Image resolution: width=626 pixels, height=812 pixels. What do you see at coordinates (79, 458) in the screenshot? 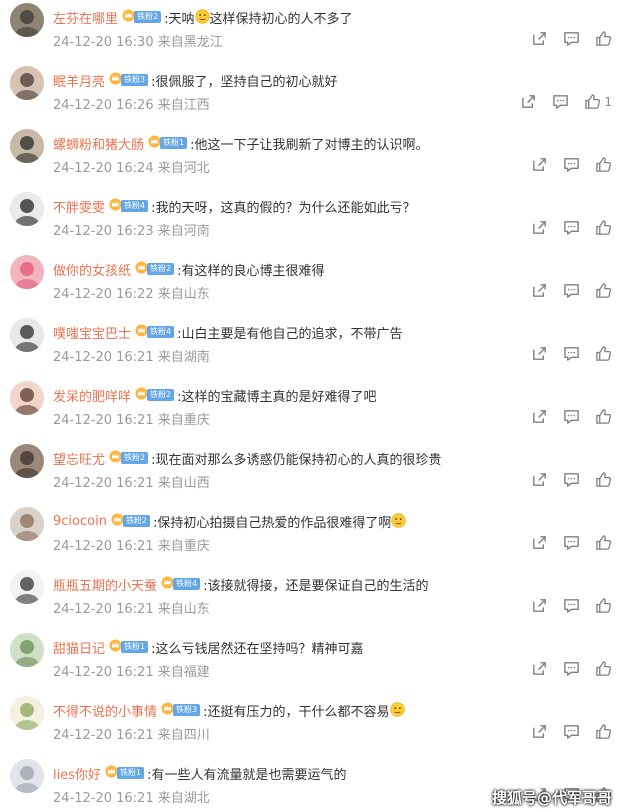
I see `username: 望忘旺尤` at bounding box center [79, 458].